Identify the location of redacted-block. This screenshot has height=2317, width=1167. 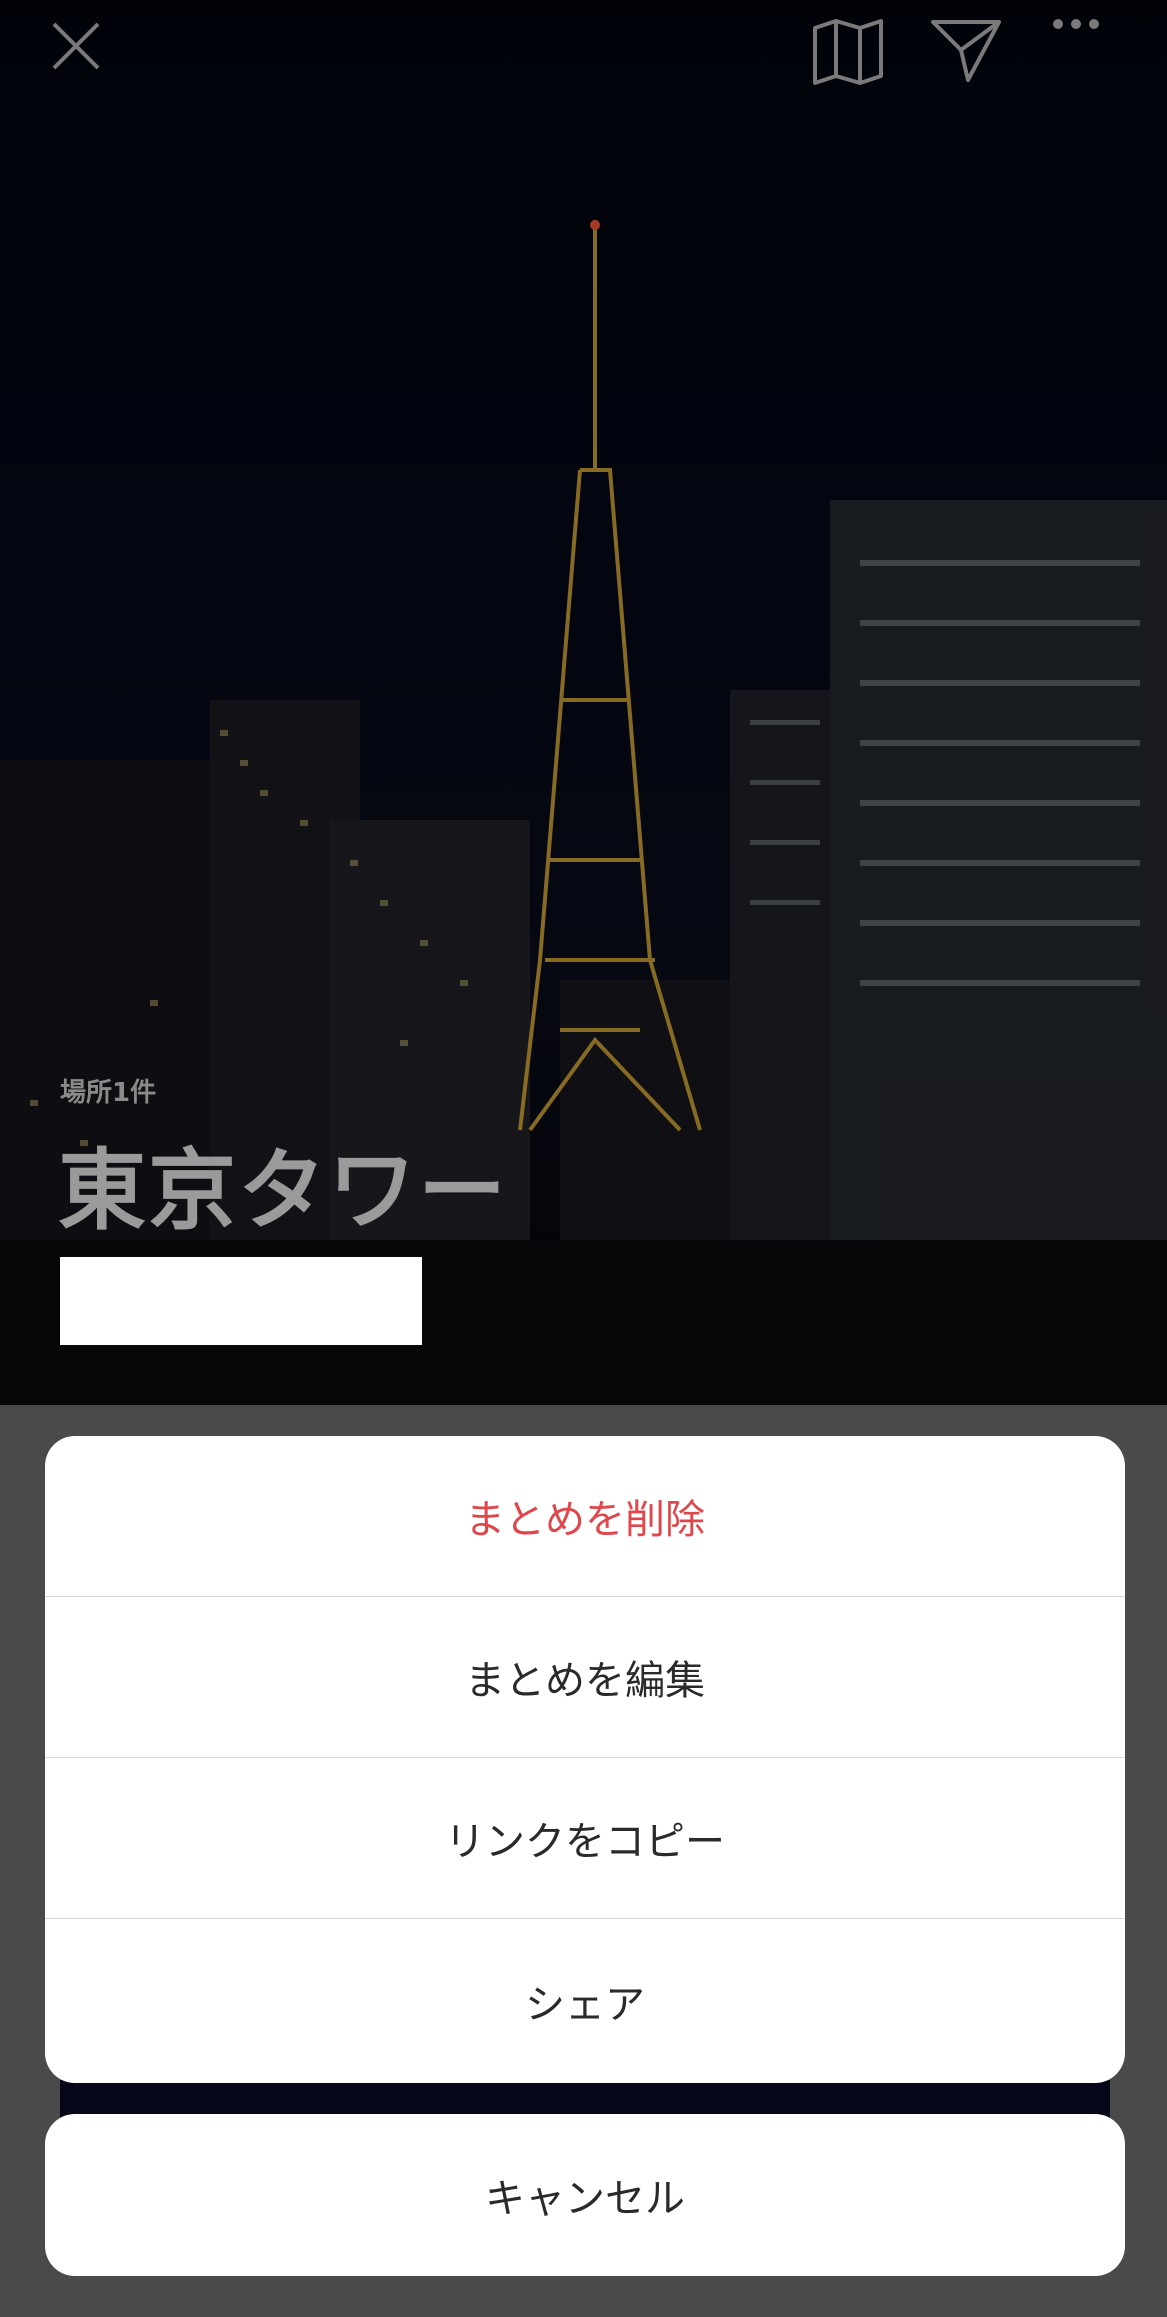
(241, 1301).